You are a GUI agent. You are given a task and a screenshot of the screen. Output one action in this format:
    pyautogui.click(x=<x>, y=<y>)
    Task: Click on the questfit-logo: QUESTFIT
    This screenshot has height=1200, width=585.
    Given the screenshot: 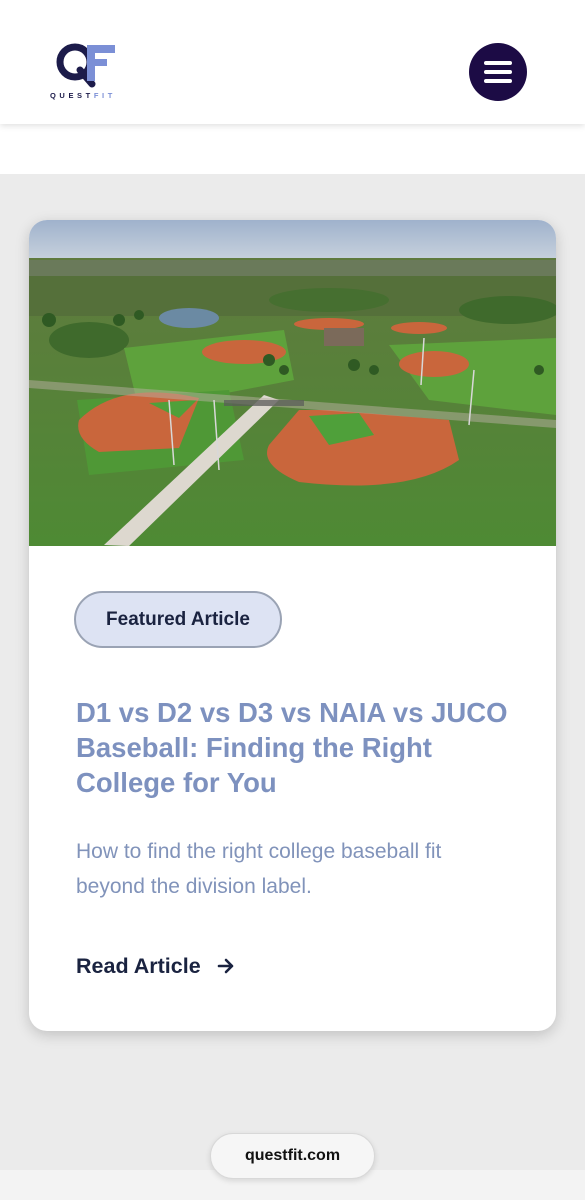 What is the action you would take?
    pyautogui.click(x=95, y=71)
    